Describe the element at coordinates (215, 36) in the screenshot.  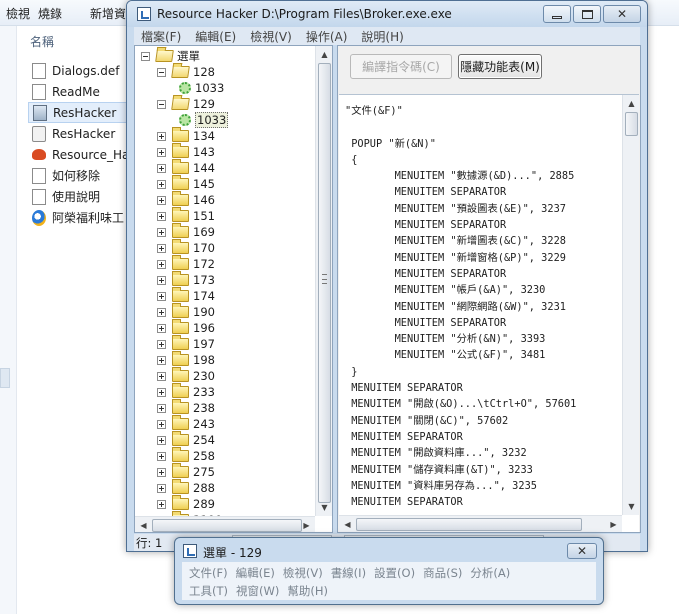
I see `menu-edit: 編輯(E)` at that location.